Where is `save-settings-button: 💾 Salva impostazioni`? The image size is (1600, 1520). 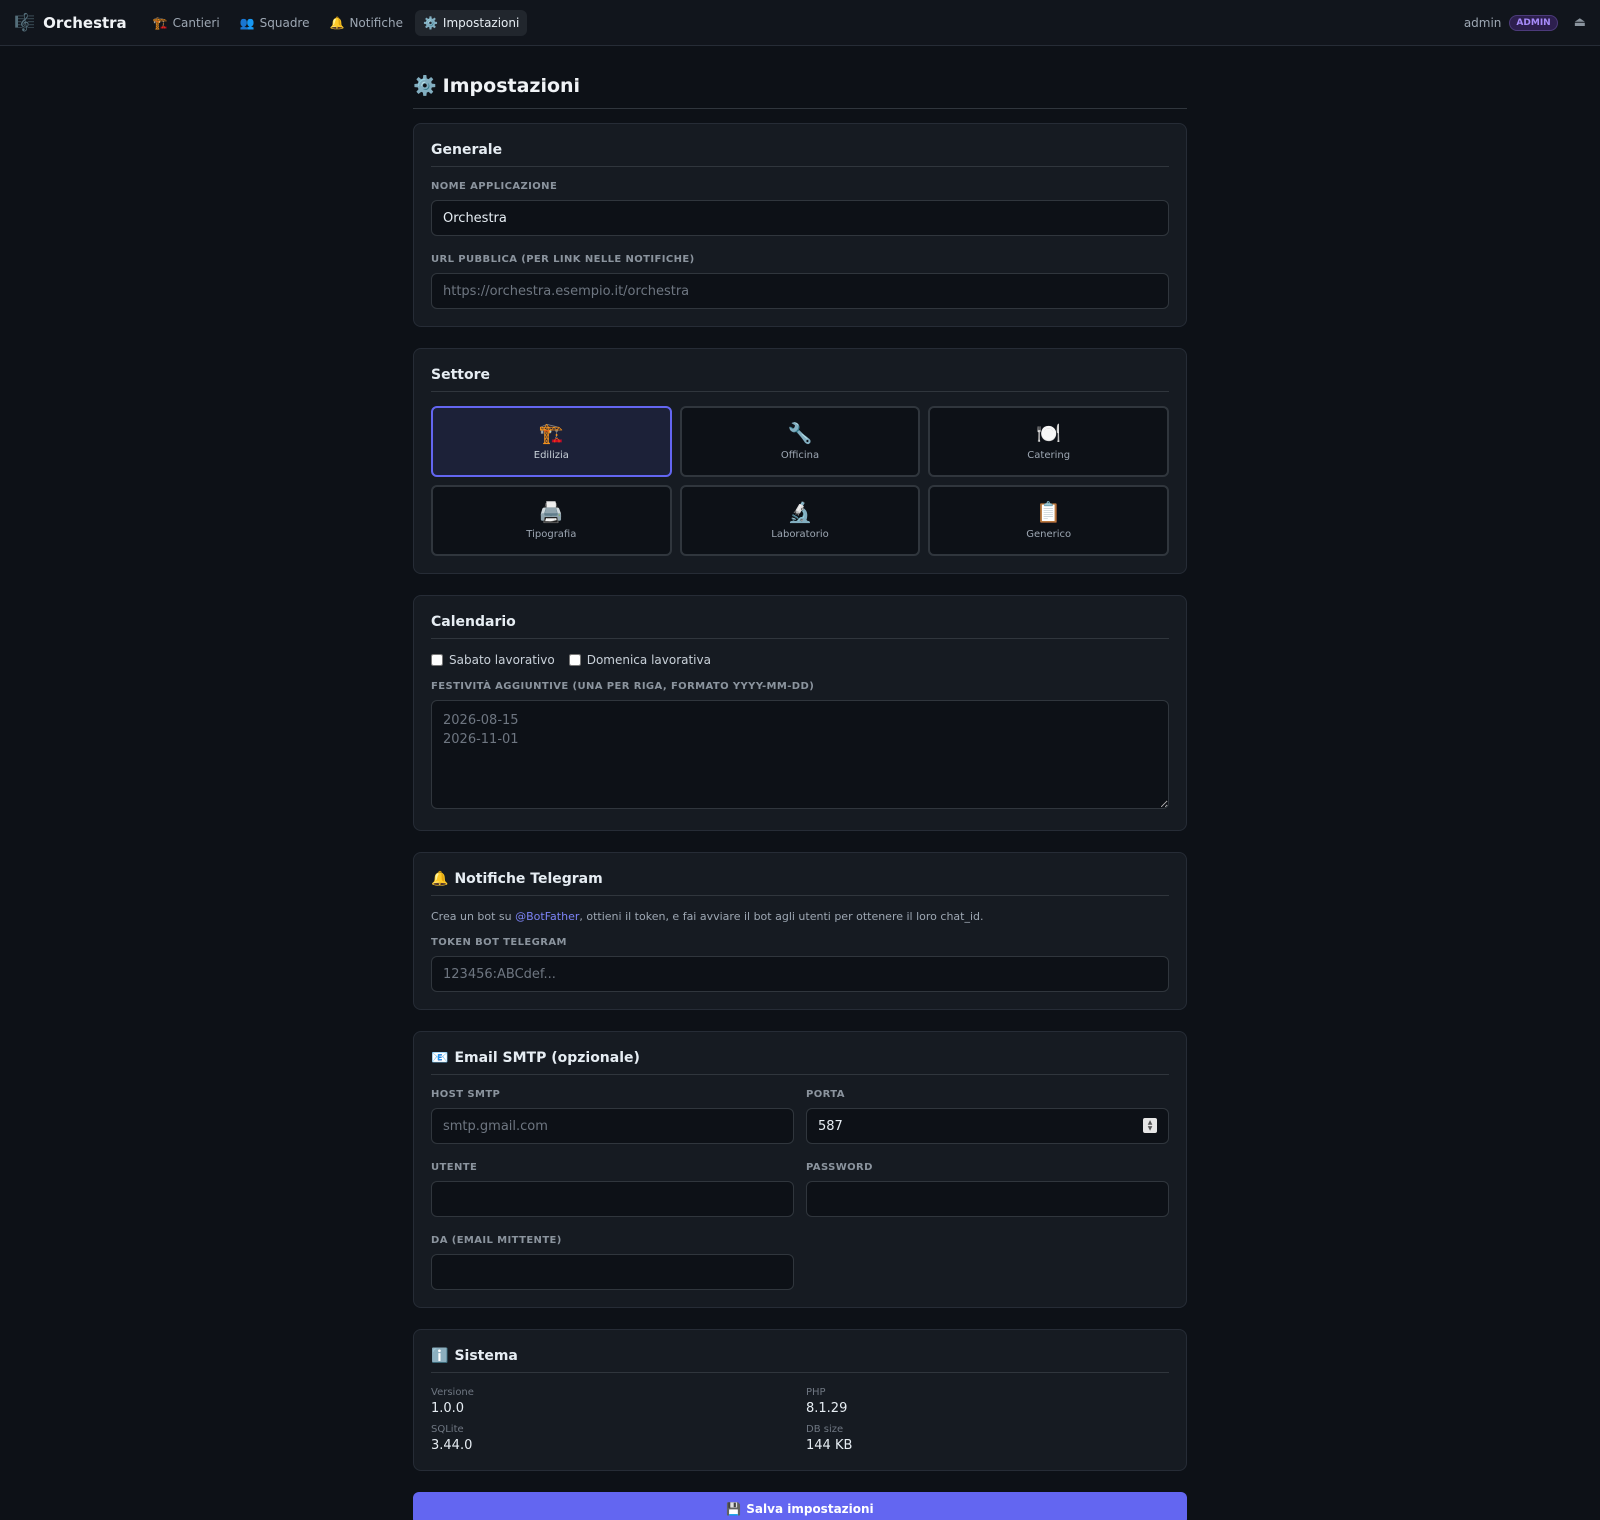
save-settings-button: 💾 Salva impostazioni is located at coordinates (800, 1506).